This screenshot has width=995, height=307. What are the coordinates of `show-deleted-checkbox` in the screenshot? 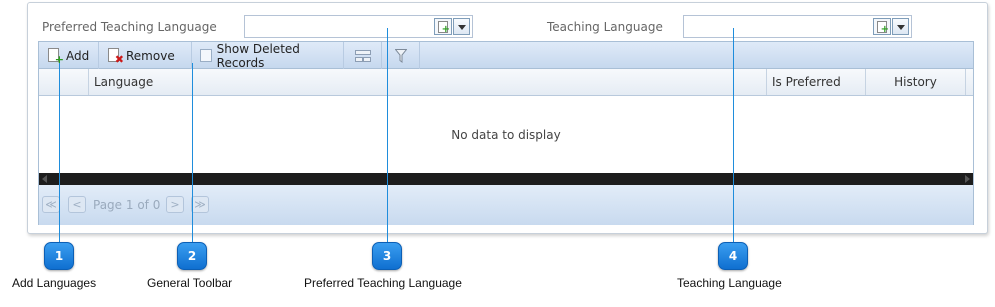 It's located at (206, 55).